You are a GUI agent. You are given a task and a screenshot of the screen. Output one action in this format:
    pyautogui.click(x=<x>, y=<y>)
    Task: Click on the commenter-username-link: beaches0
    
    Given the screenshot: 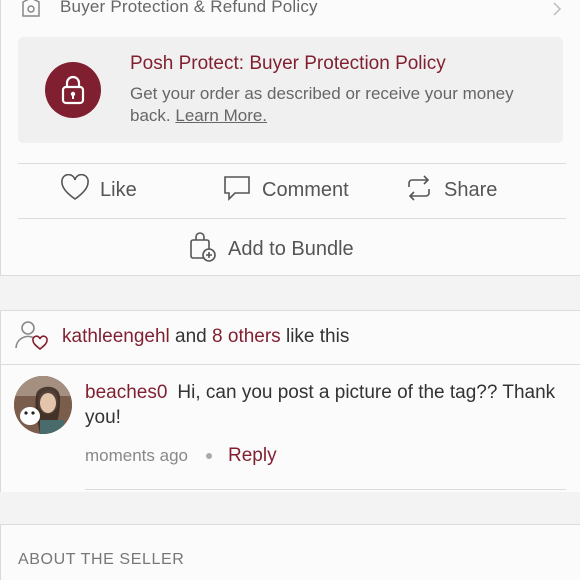 What is the action you would take?
    pyautogui.click(x=126, y=392)
    